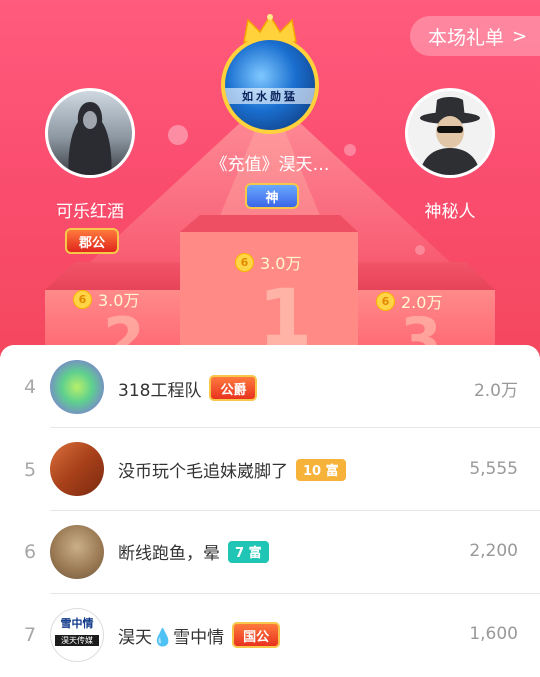  Describe the element at coordinates (520, 36) in the screenshot. I see `chevron-right-icon: >` at that location.